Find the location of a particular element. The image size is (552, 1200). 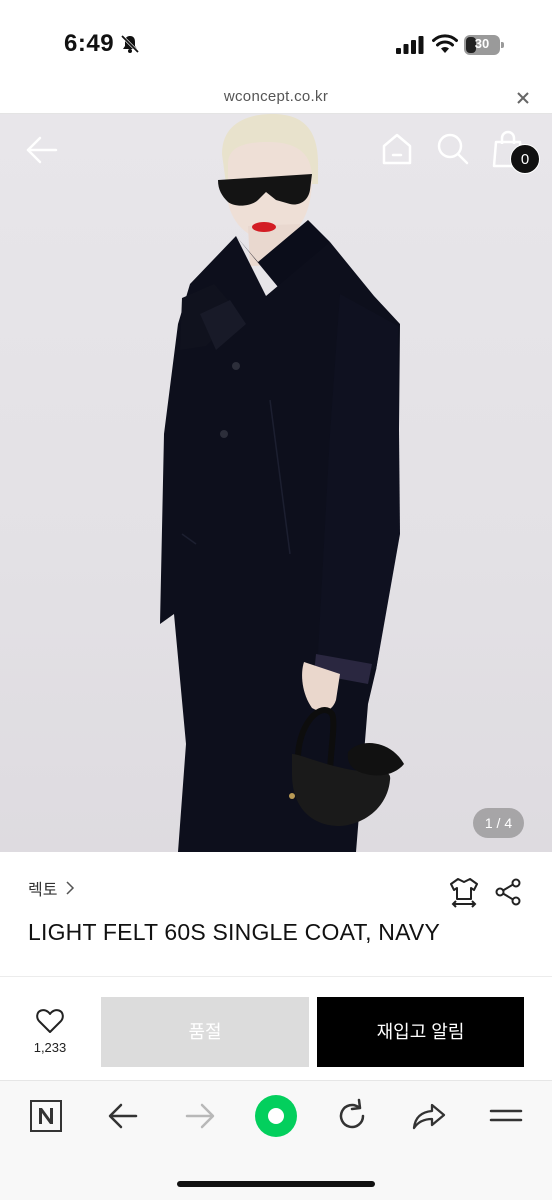

status-bar: 6:49 30 is located at coordinates (276, 42).